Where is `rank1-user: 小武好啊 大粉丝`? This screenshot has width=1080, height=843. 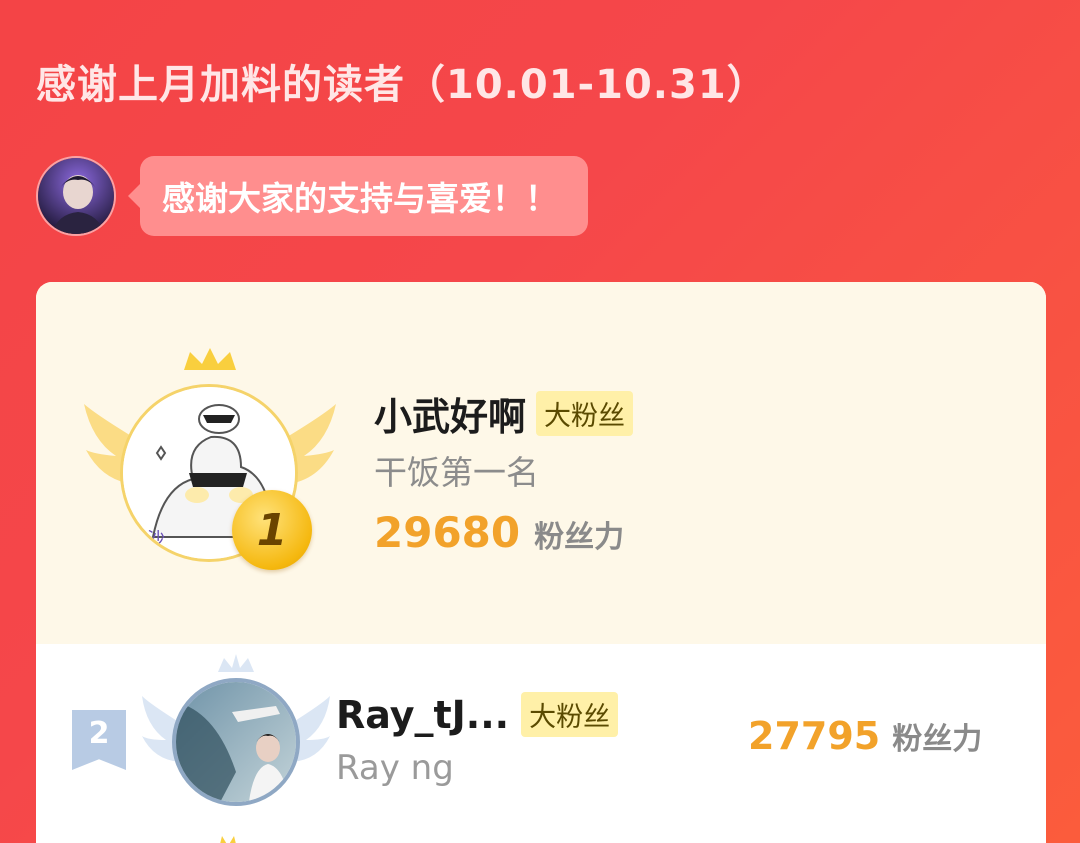 rank1-user: 小武好啊 大粉丝 is located at coordinates (504, 413).